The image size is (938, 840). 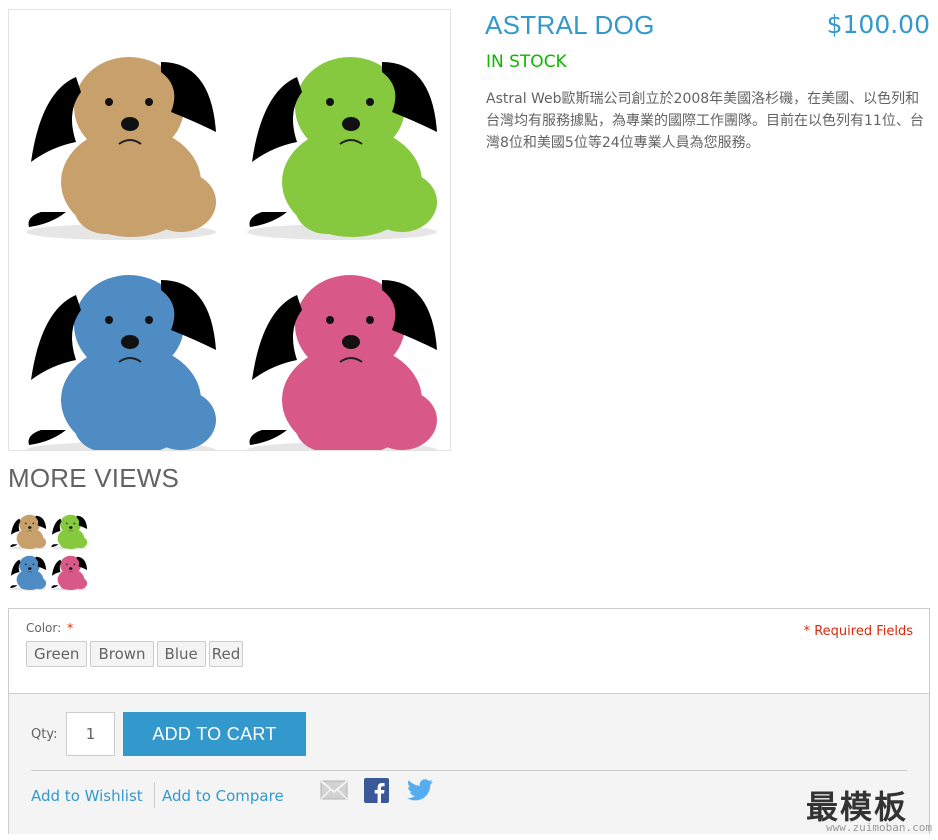 What do you see at coordinates (121, 148) in the screenshot?
I see `brown-dog-image` at bounding box center [121, 148].